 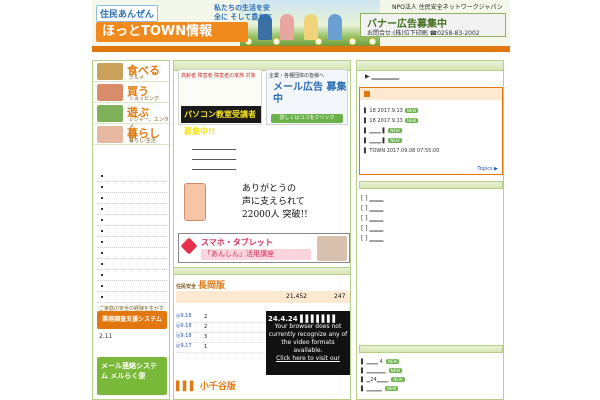 I want to click on stat-count: 21,452, so click(x=296, y=296).